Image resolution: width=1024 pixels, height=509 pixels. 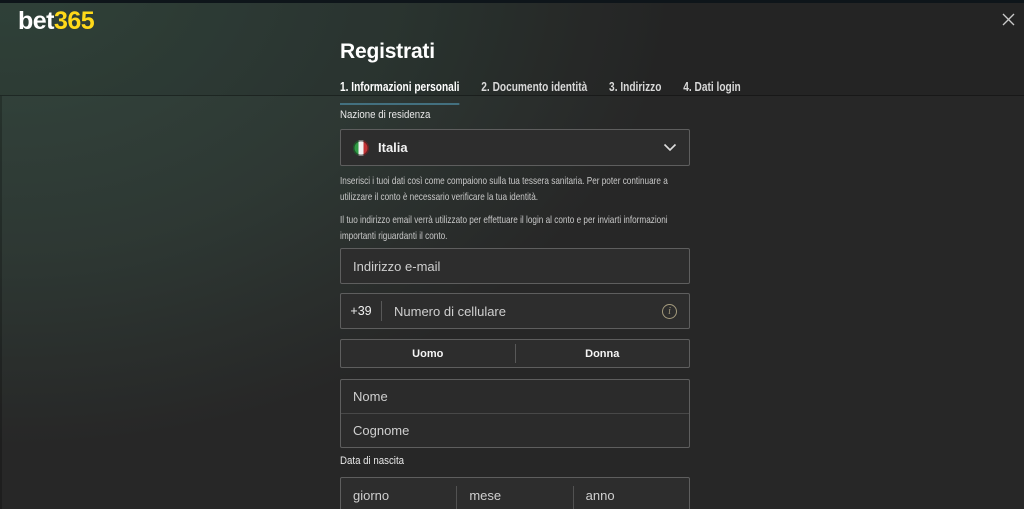 I want to click on gender-toggle: Uomo Donna, so click(x=515, y=353).